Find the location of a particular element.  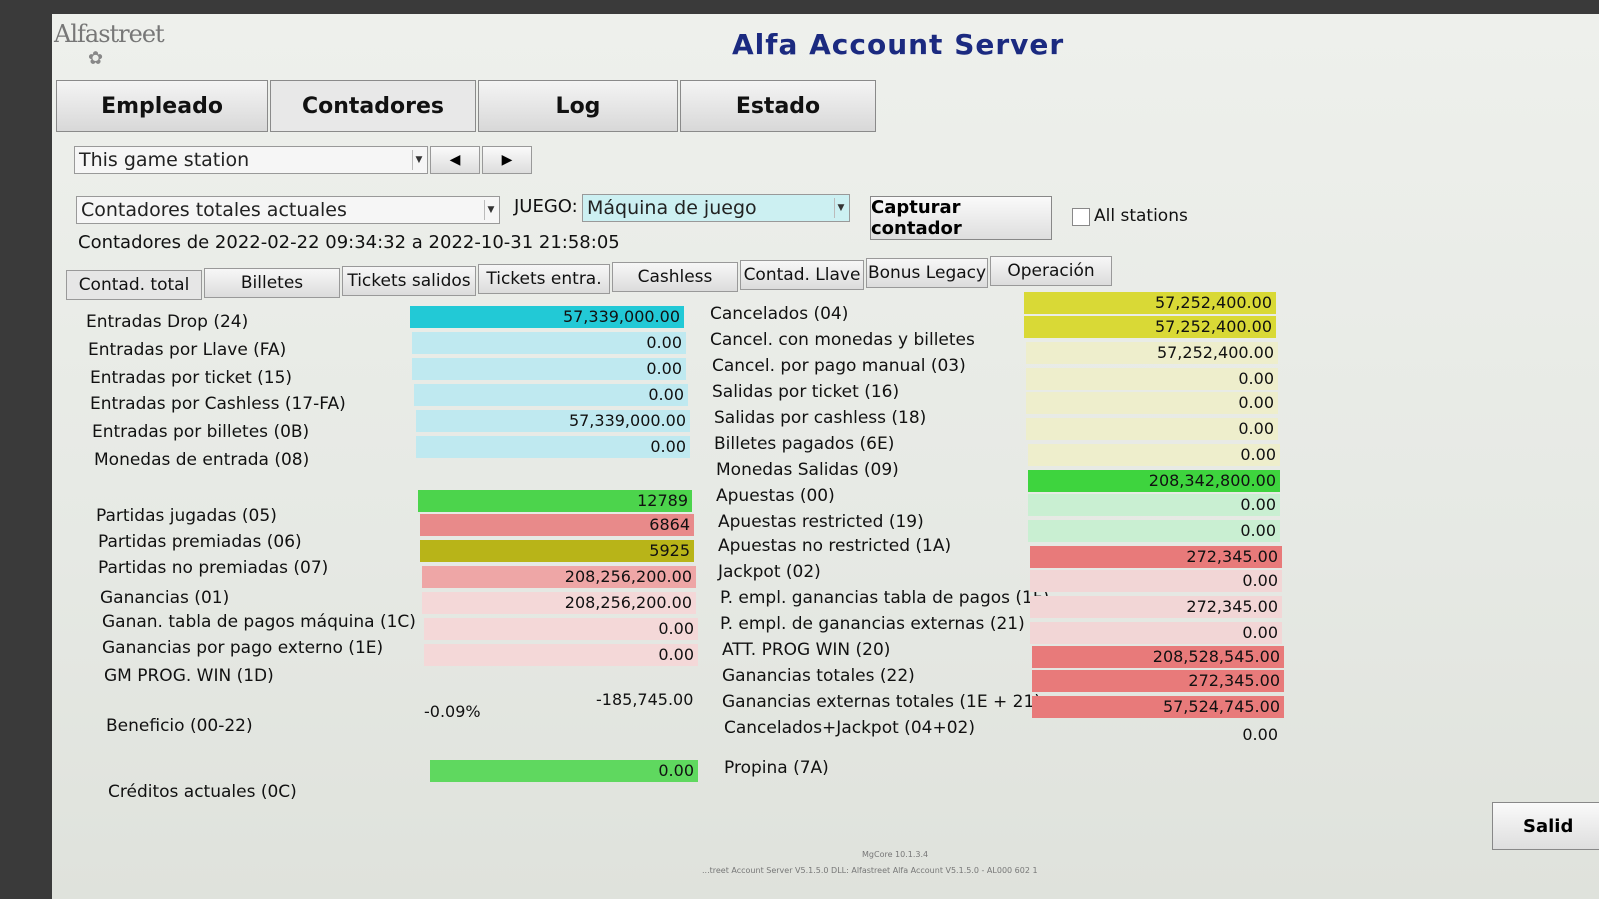

left-row-value: 6864 is located at coordinates (557, 525).